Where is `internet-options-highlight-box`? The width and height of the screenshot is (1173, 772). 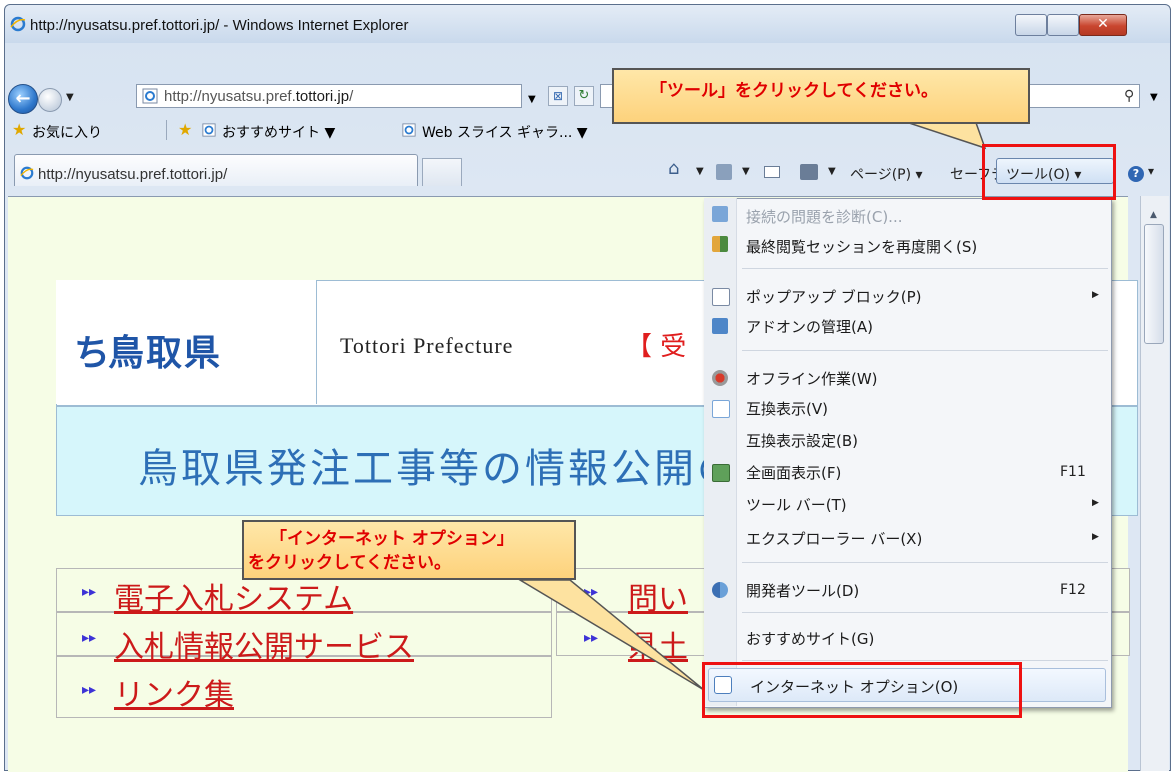
internet-options-highlight-box is located at coordinates (862, 690).